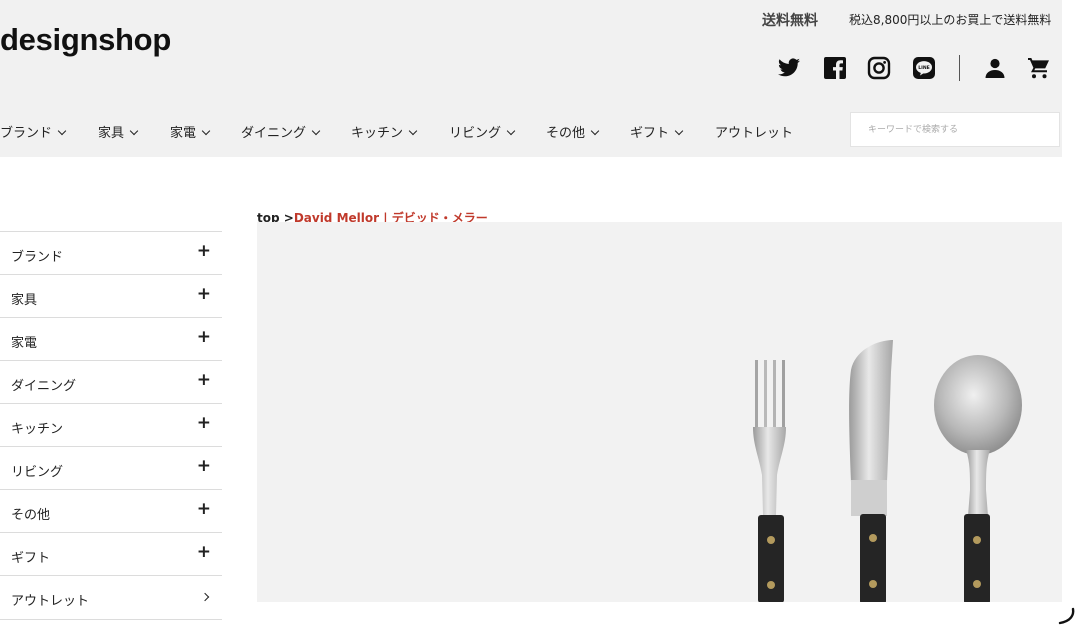 This screenshot has width=1080, height=633. I want to click on sidebar-item-label: アウトレット, so click(50, 601).